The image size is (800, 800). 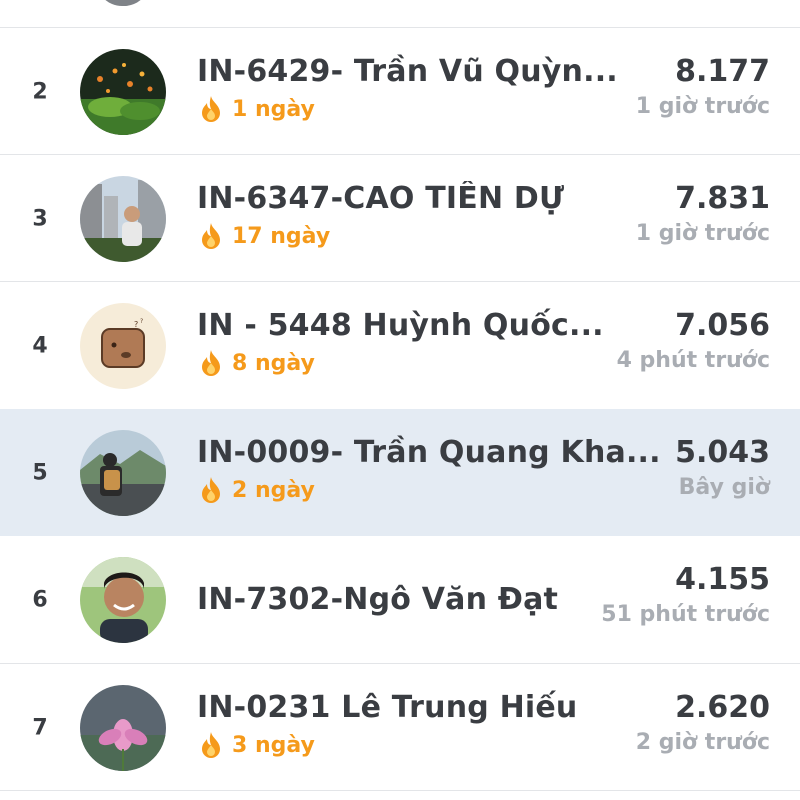 I want to click on rank-number: 7, so click(x=40, y=727).